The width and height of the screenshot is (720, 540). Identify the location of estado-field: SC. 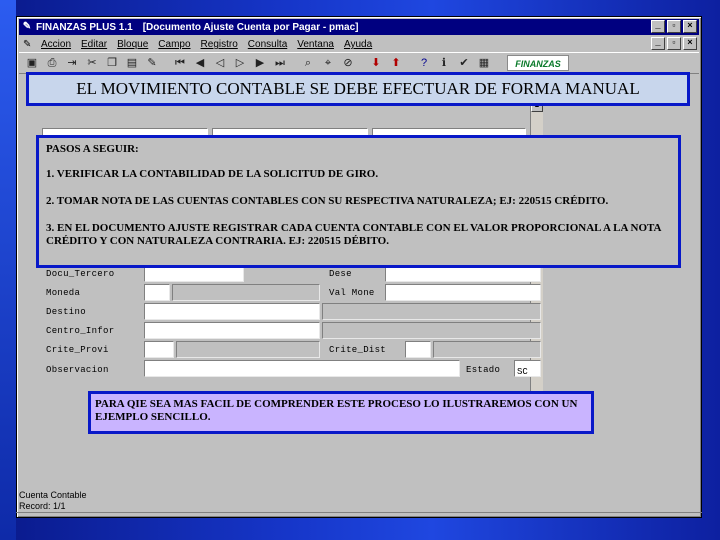
(527, 368).